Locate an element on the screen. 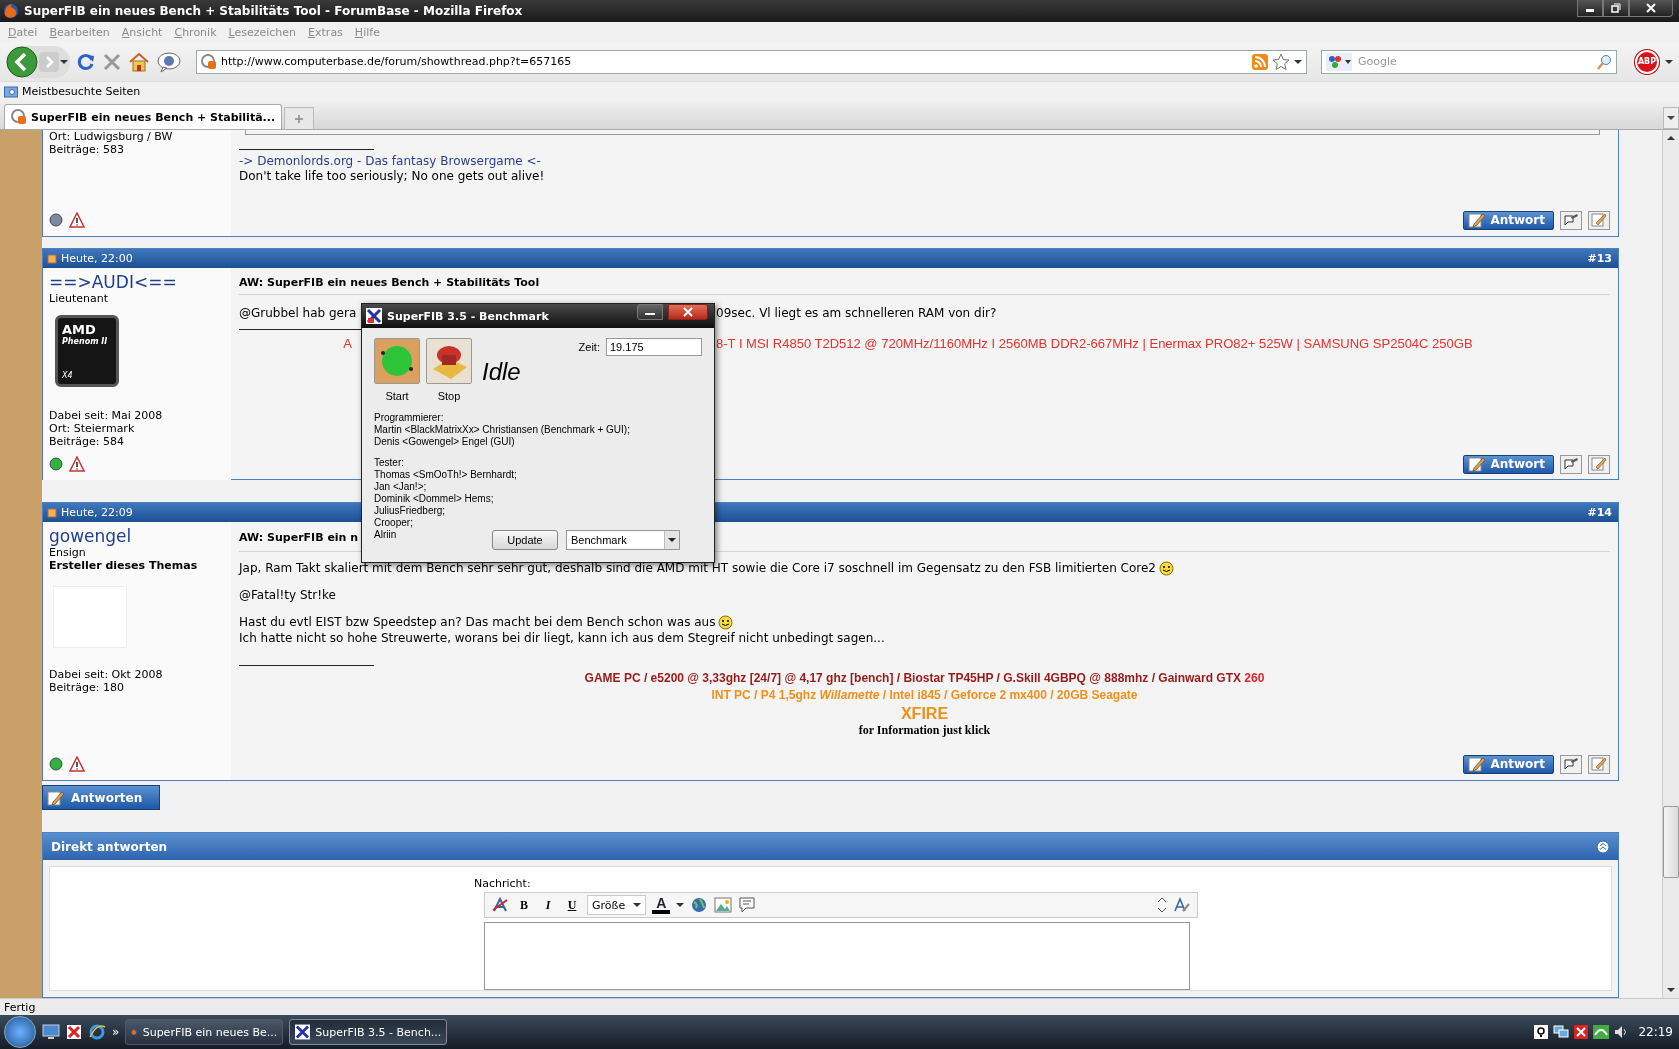  back-button-icon is located at coordinates (22, 61).